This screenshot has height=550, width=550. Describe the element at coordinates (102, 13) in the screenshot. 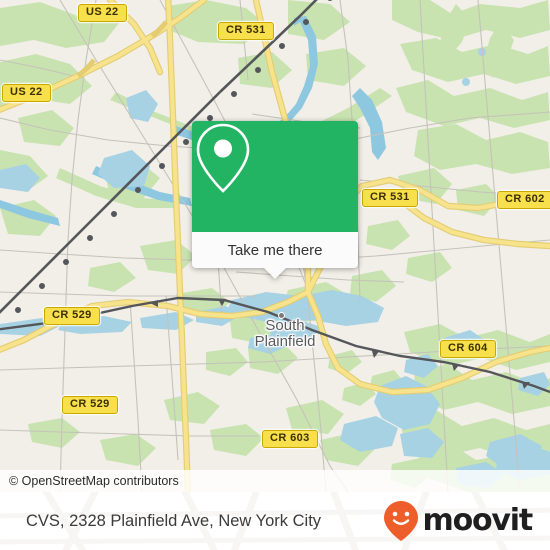

I see `road-shield-us-22-north: US 22` at that location.